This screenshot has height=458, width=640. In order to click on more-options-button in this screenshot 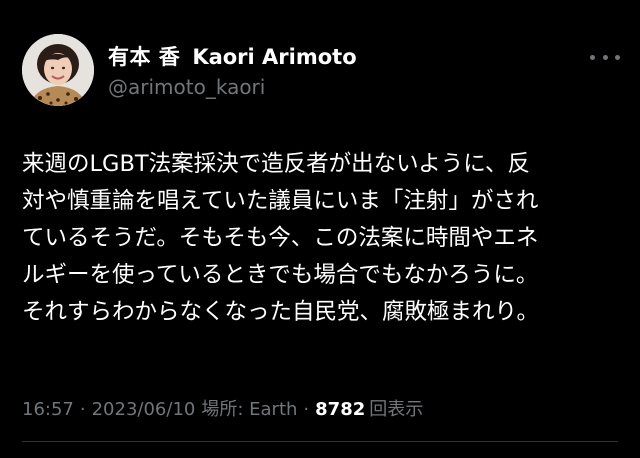, I will do `click(605, 57)`.